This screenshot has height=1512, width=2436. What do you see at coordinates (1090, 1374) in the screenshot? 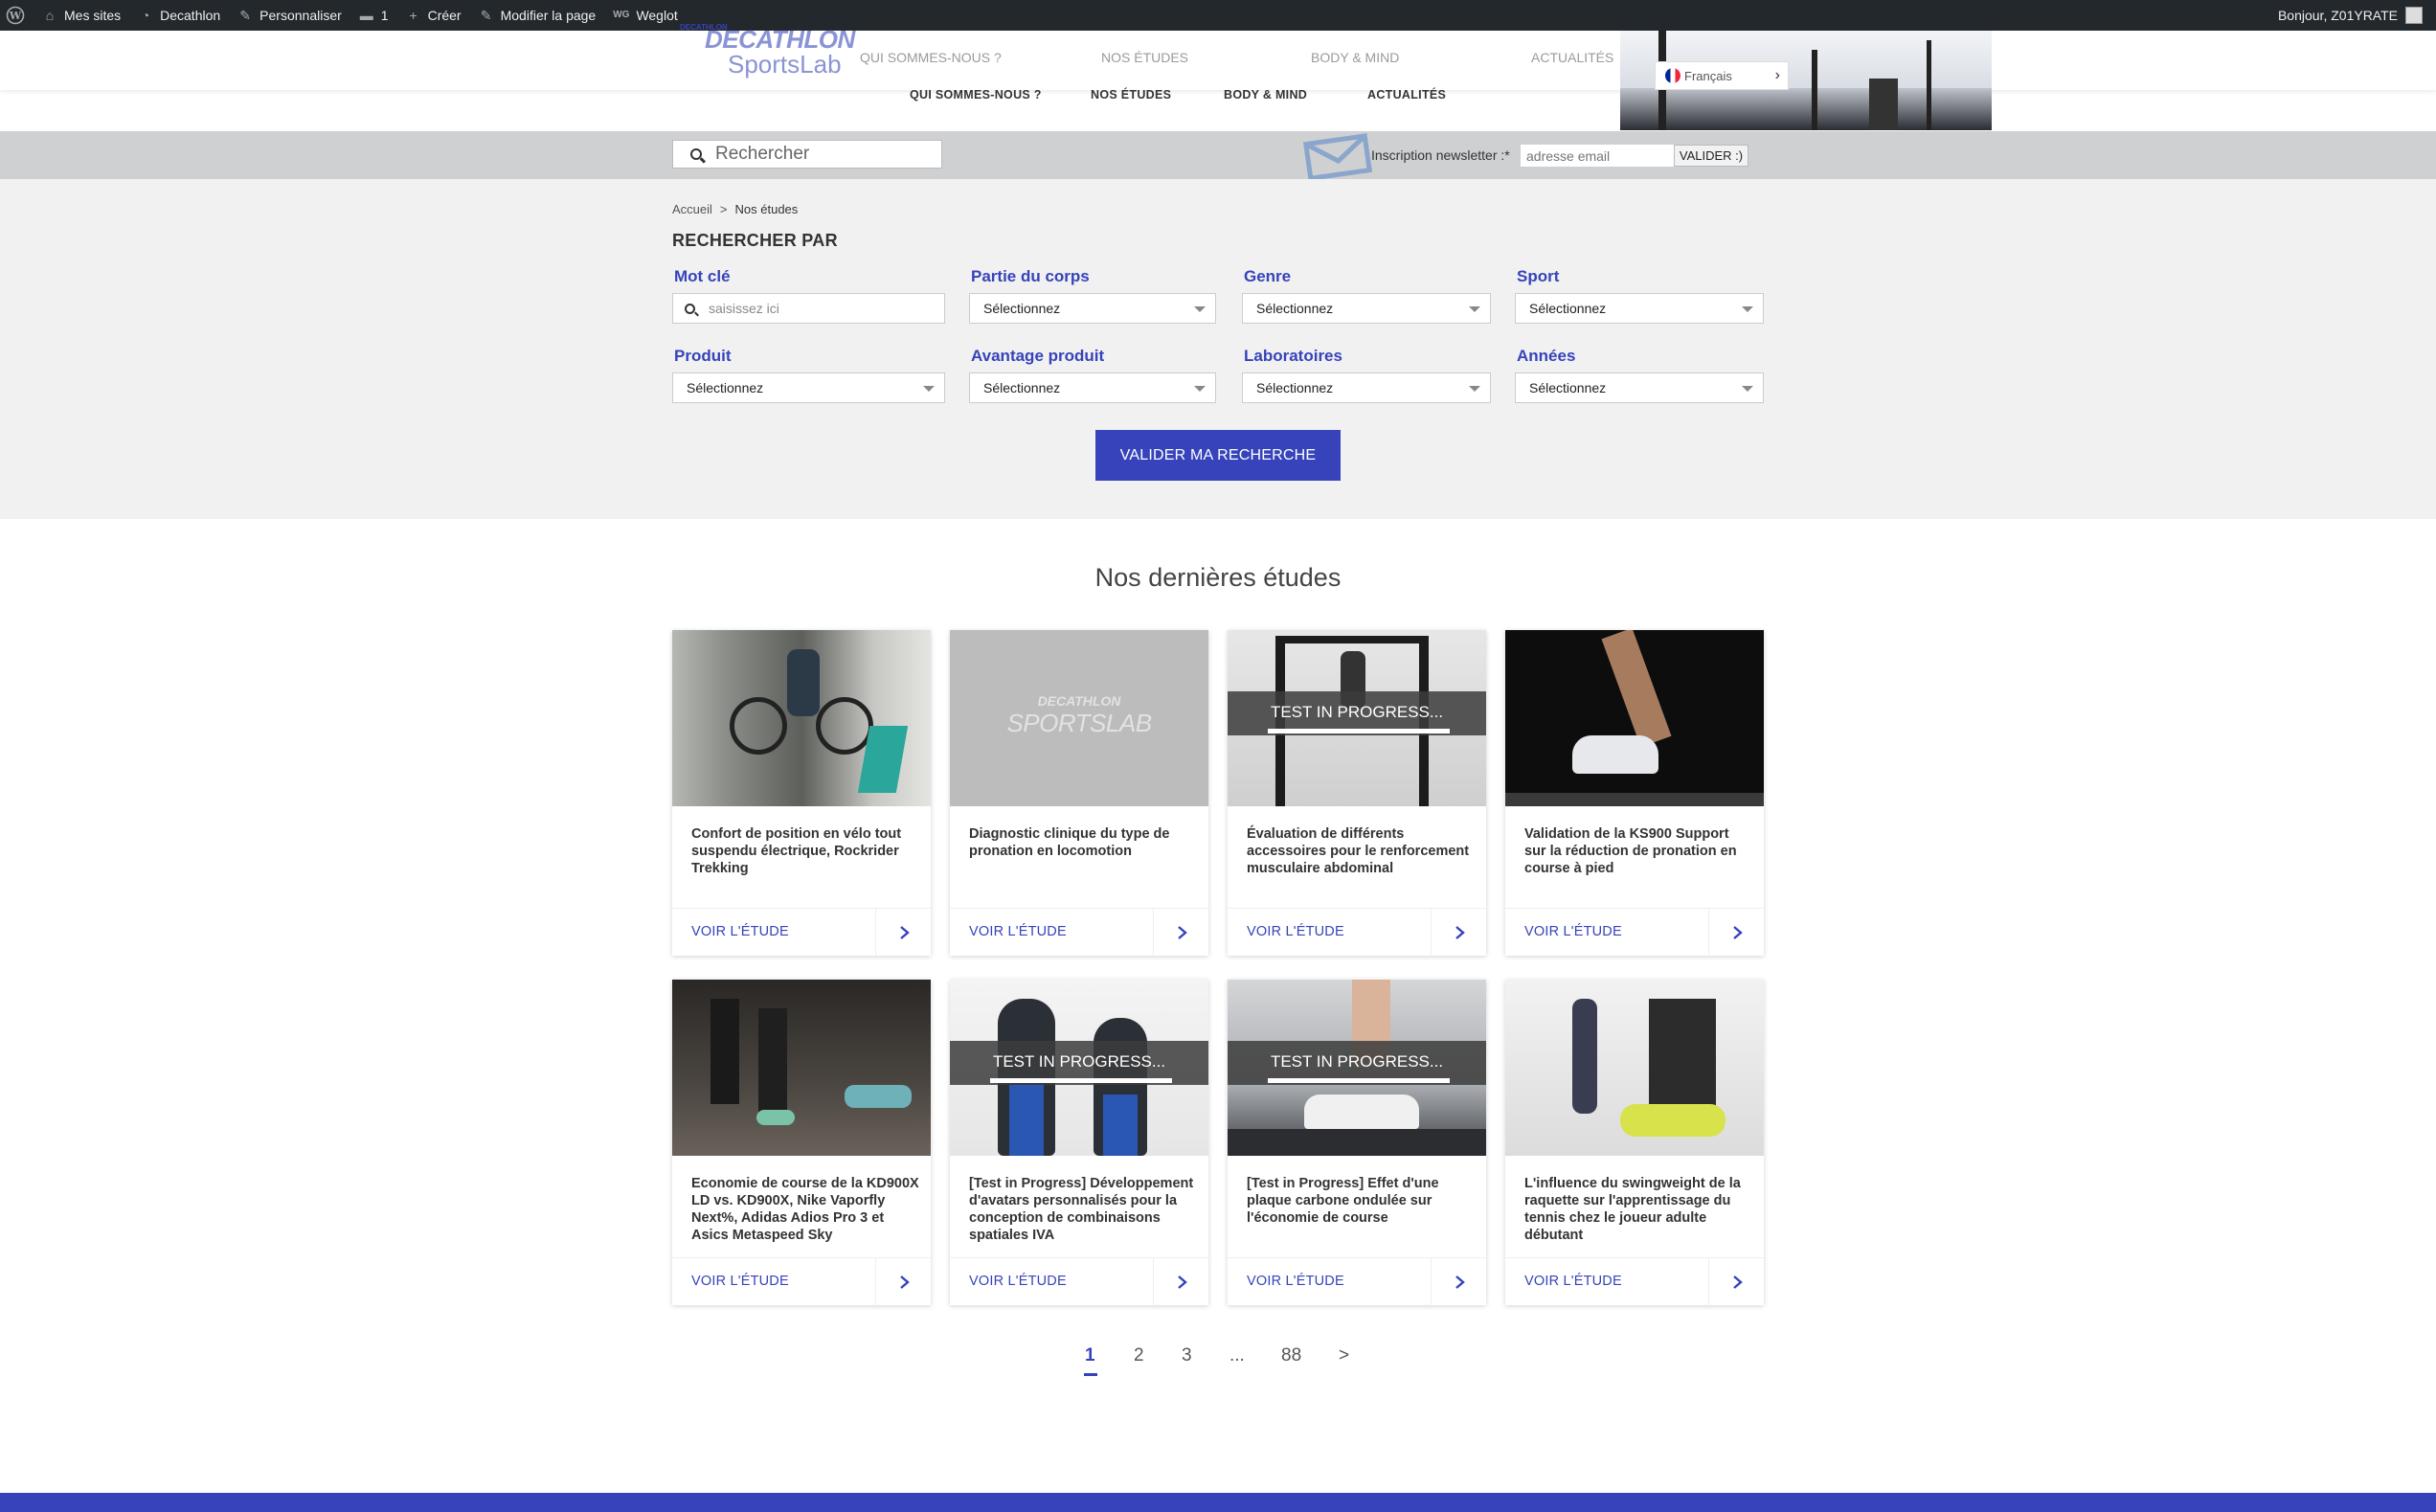
I see `pagination-active-indicator` at bounding box center [1090, 1374].